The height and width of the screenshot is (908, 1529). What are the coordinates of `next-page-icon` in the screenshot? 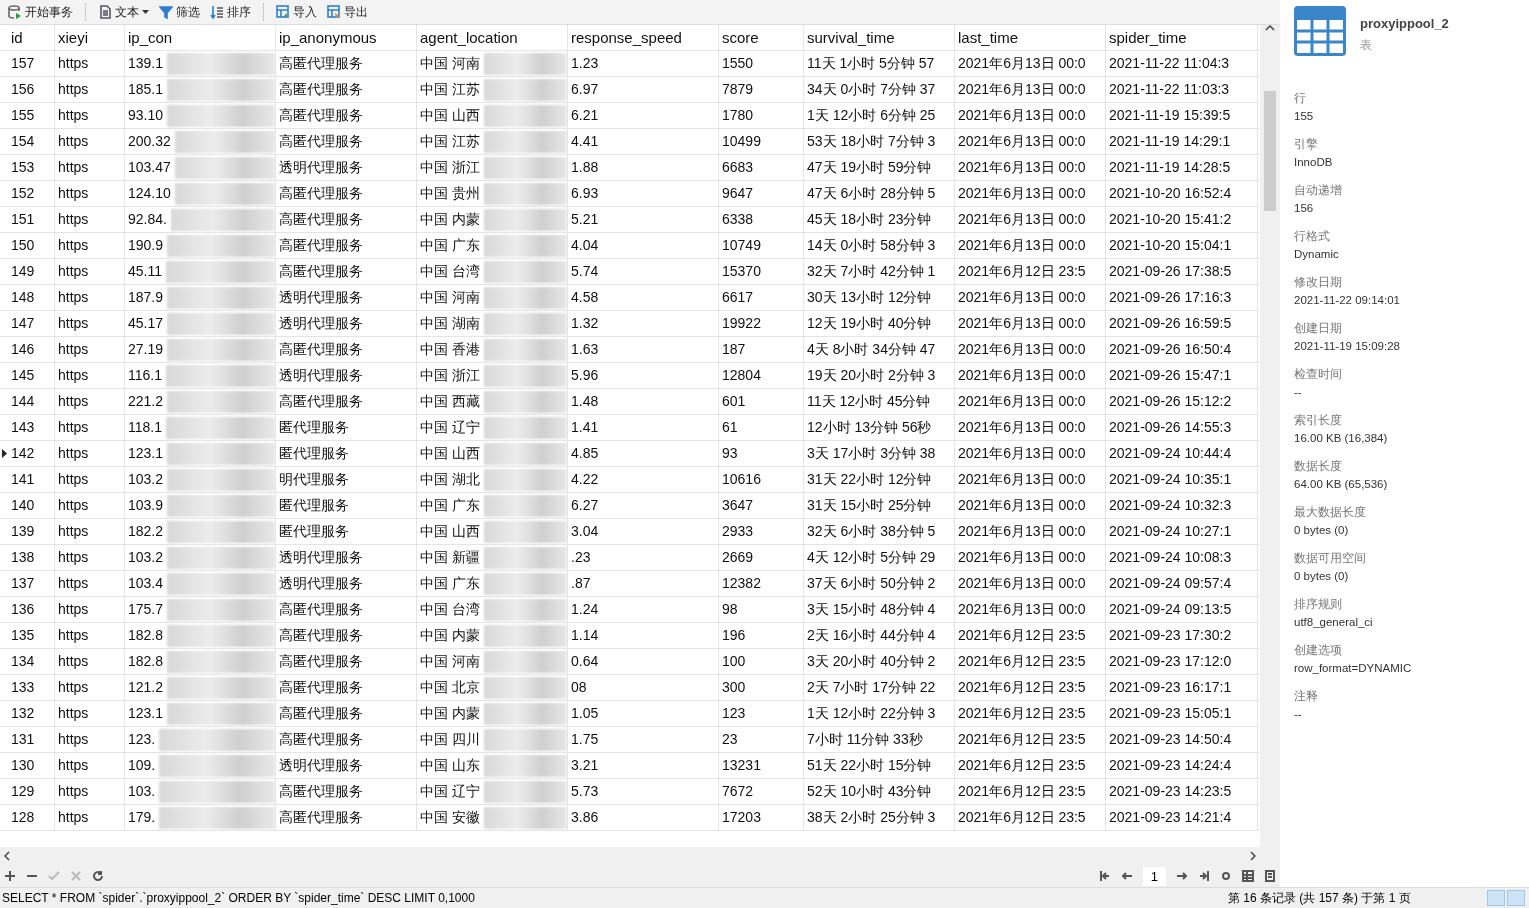 It's located at (1182, 876).